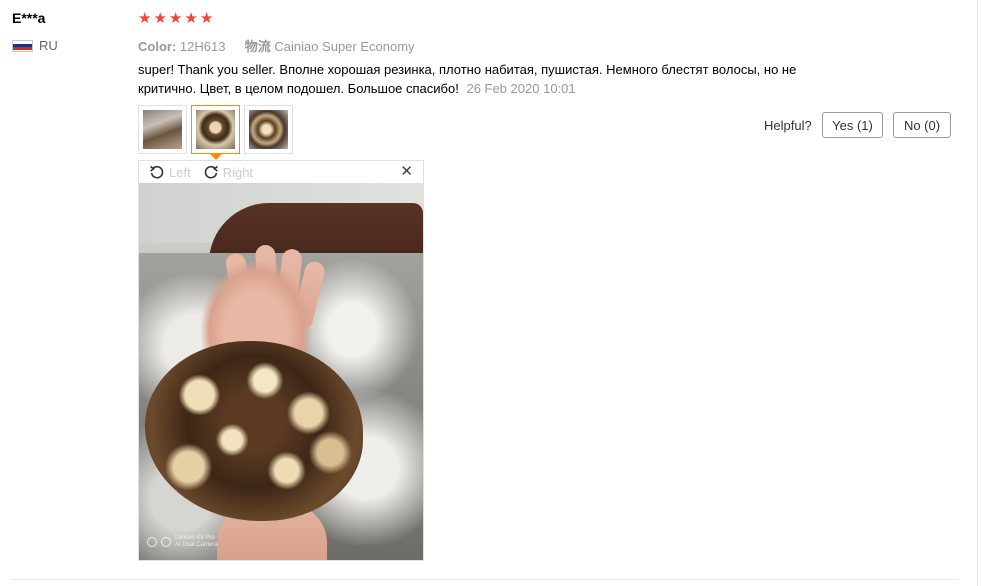  I want to click on helpful-label: Helpful?, so click(788, 125).